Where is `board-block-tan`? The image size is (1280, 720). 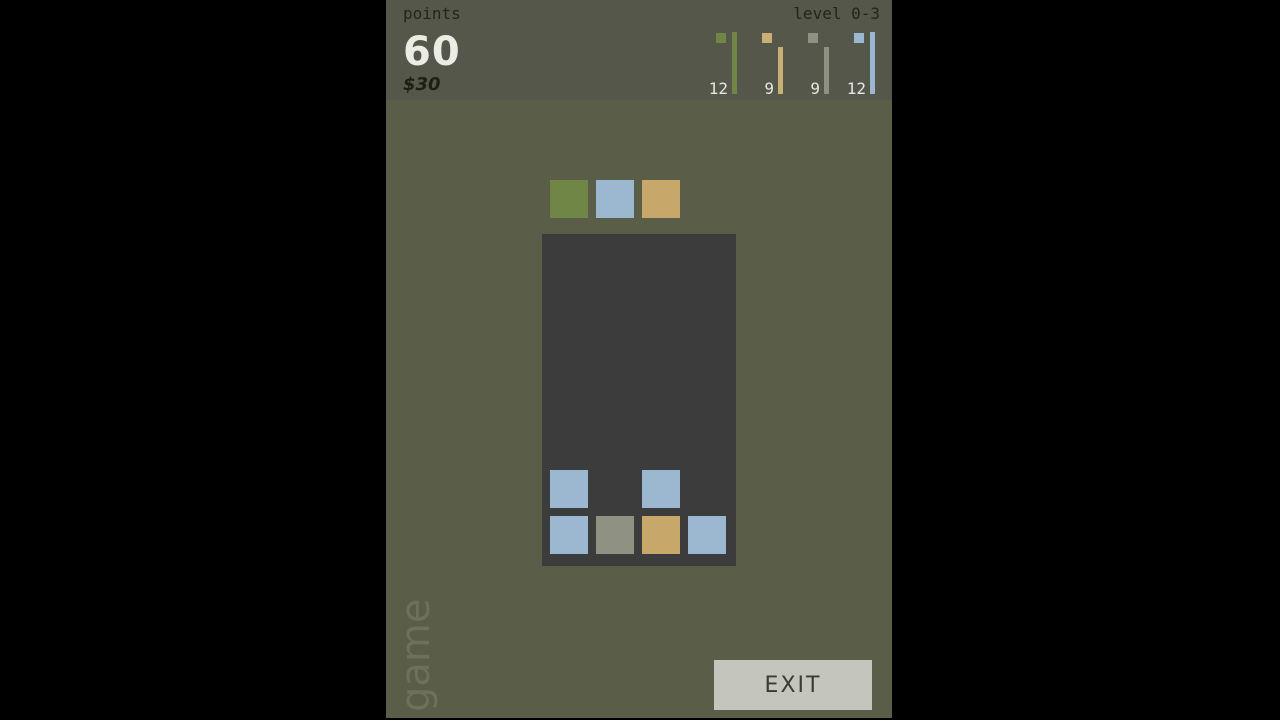
board-block-tan is located at coordinates (661, 535).